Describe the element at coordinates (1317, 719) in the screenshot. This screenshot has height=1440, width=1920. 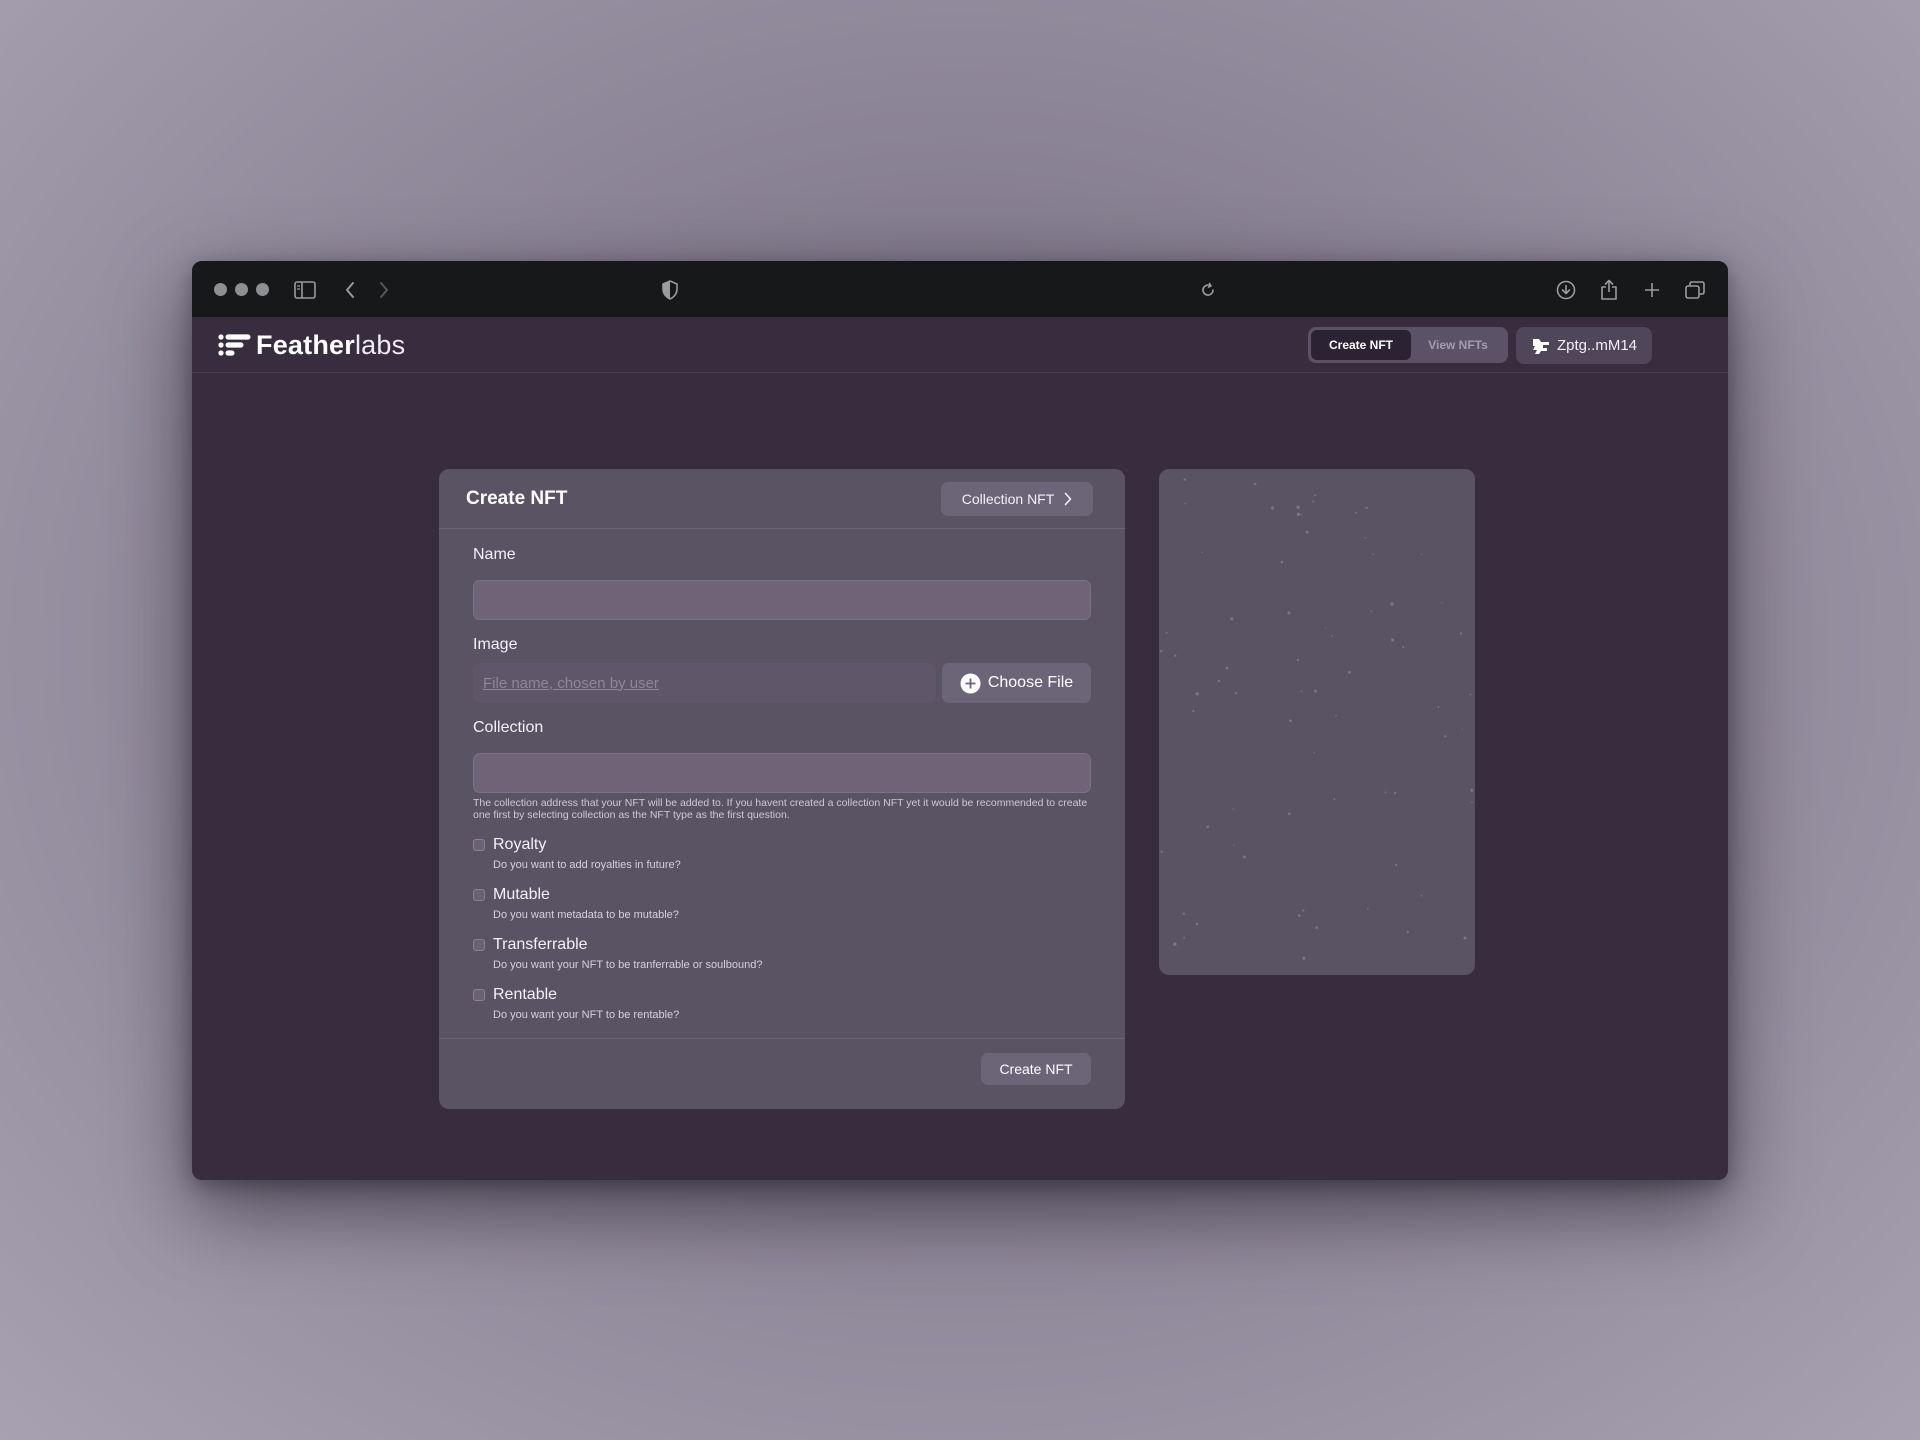
I see `preview-noise` at that location.